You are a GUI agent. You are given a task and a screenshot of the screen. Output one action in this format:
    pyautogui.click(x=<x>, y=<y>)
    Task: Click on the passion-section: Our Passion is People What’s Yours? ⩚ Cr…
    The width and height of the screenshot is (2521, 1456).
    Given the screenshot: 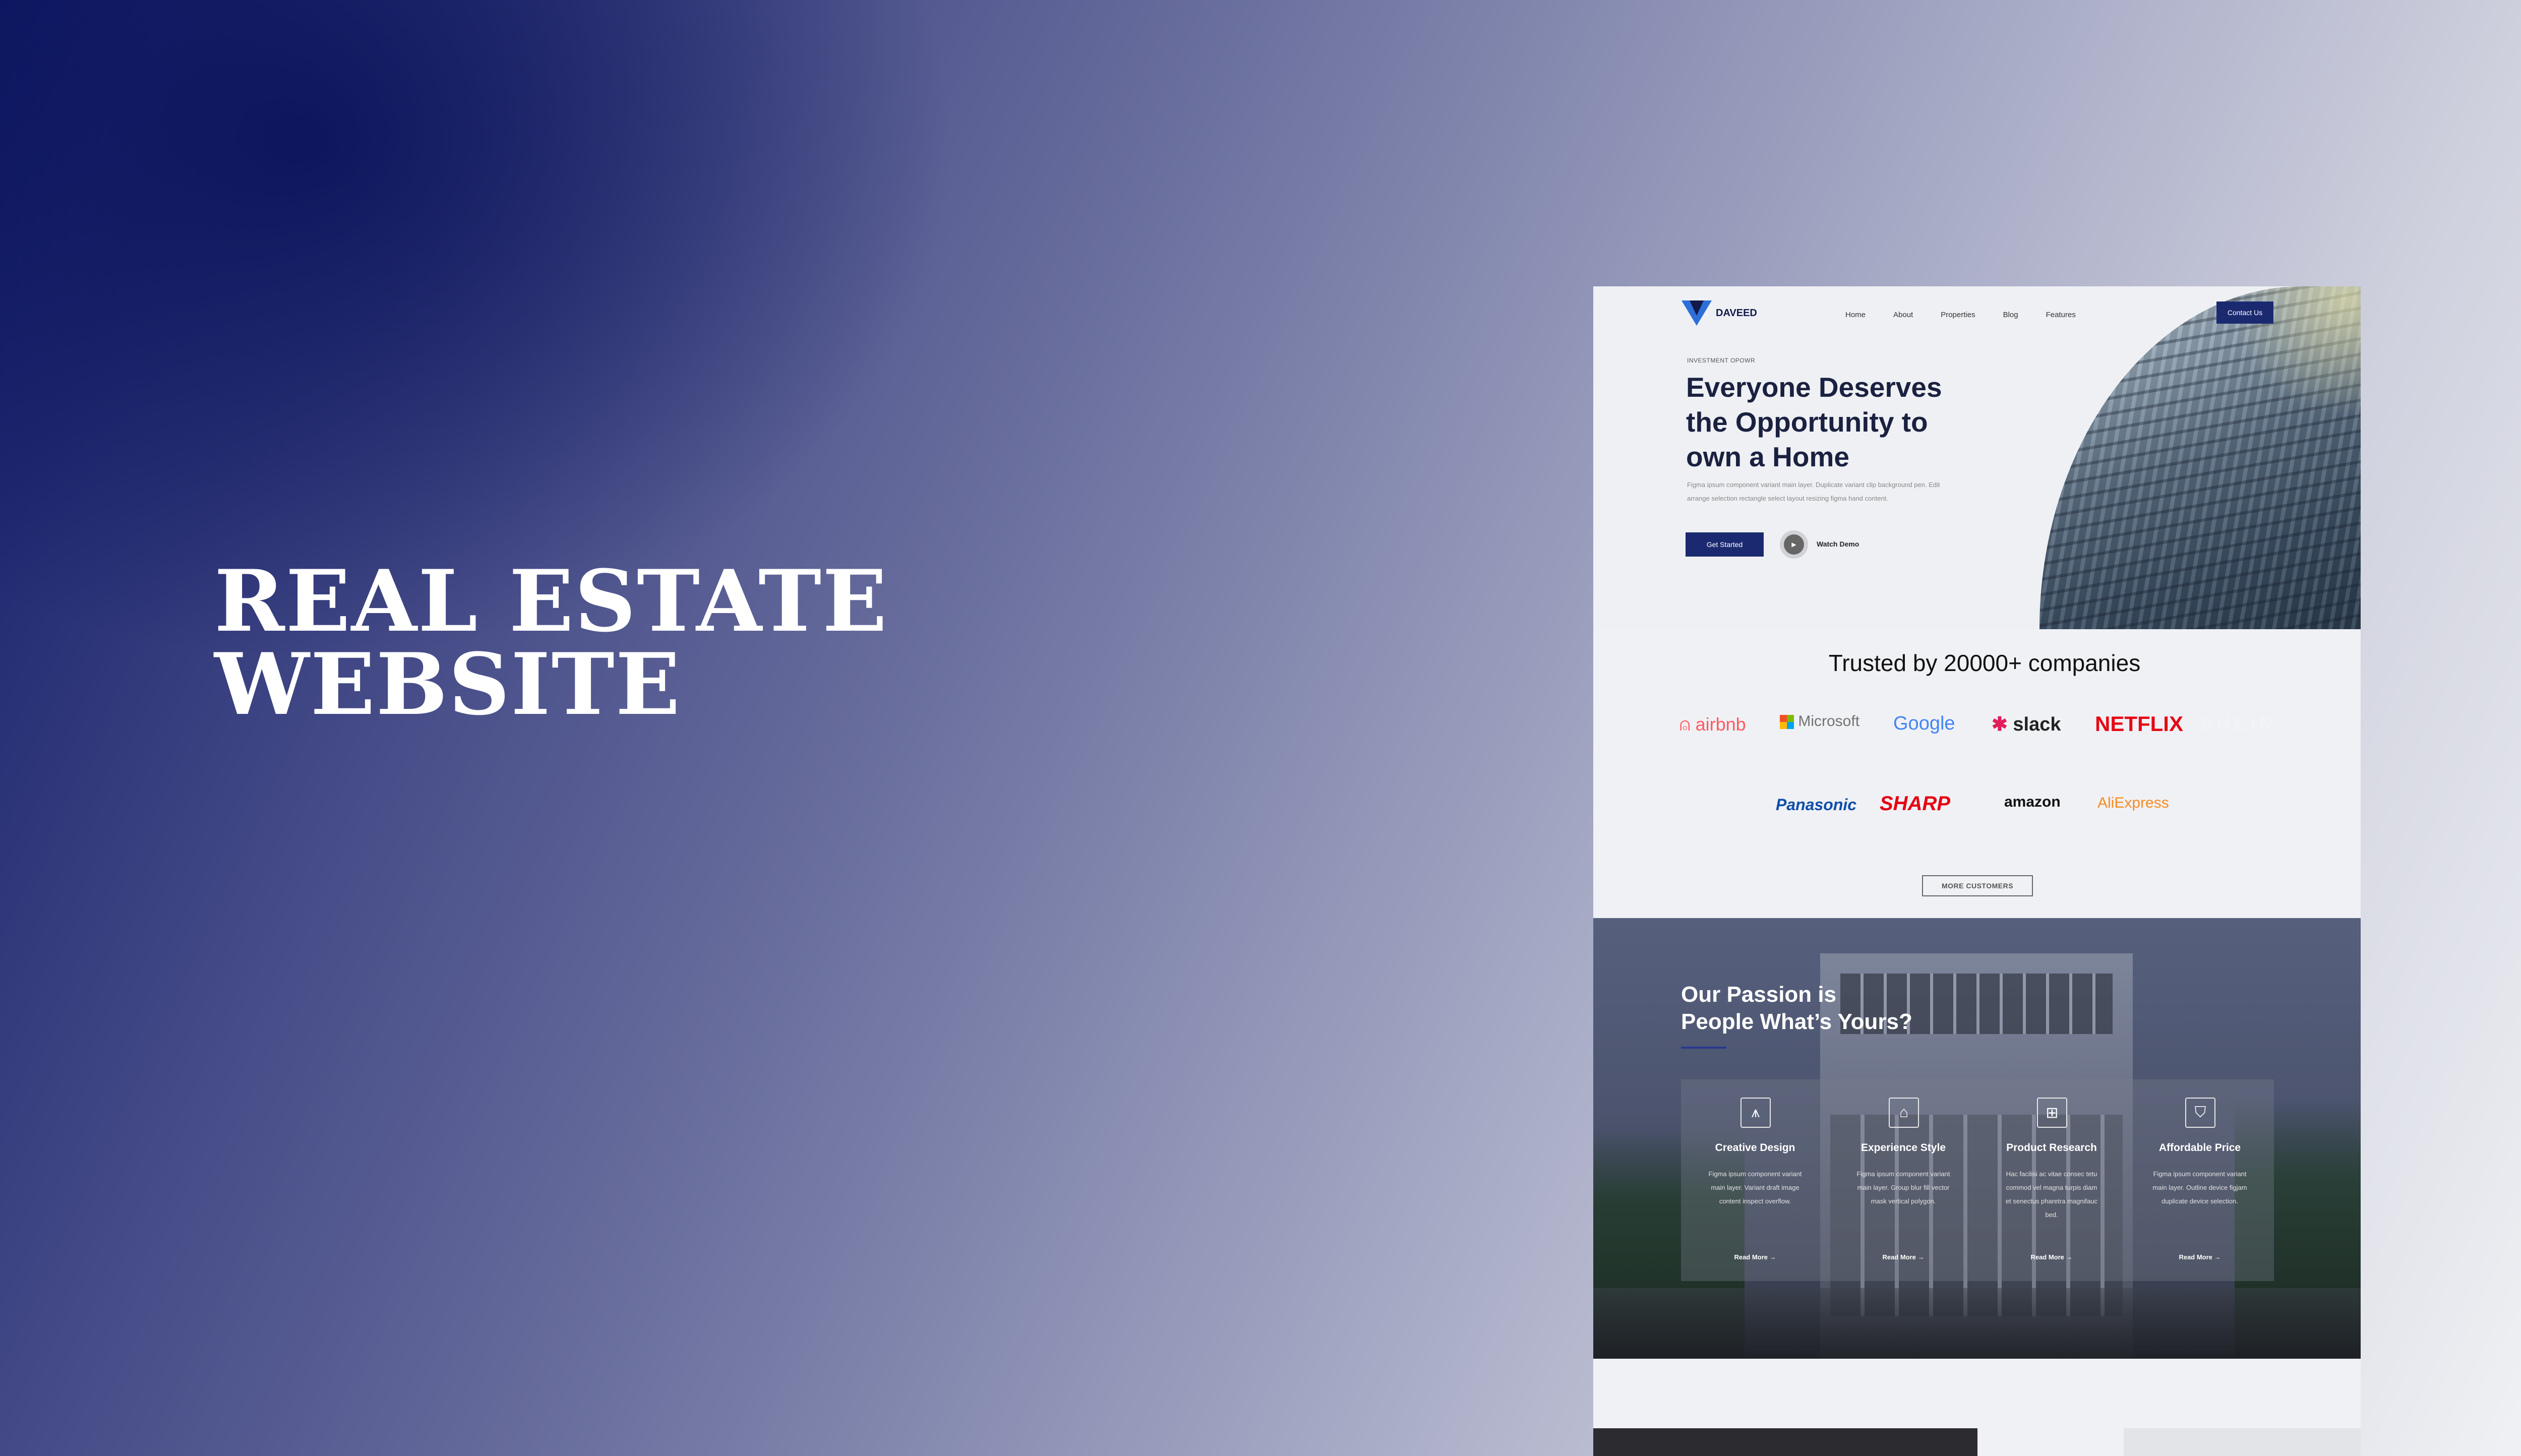 What is the action you would take?
    pyautogui.click(x=1977, y=1138)
    